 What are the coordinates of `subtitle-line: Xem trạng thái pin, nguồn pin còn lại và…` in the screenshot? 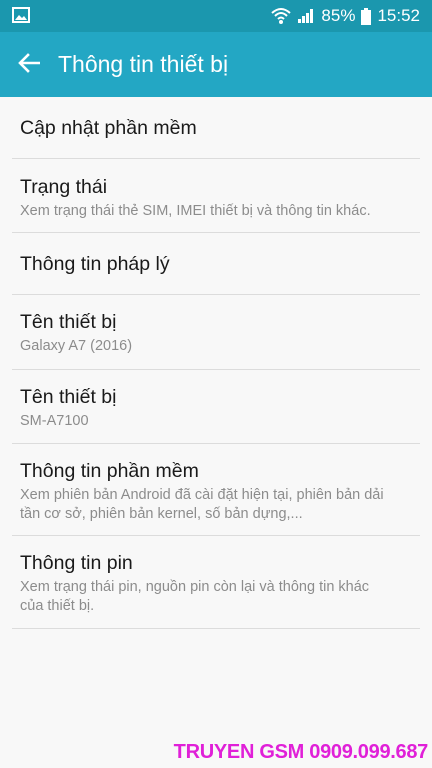 It's located at (195, 587).